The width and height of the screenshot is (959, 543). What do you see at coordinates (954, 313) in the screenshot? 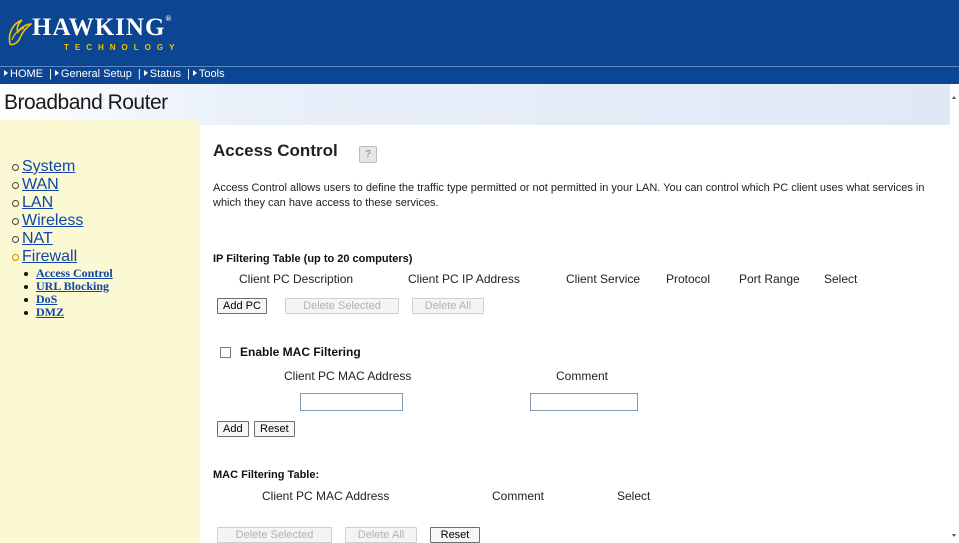
I see `scrollbar` at bounding box center [954, 313].